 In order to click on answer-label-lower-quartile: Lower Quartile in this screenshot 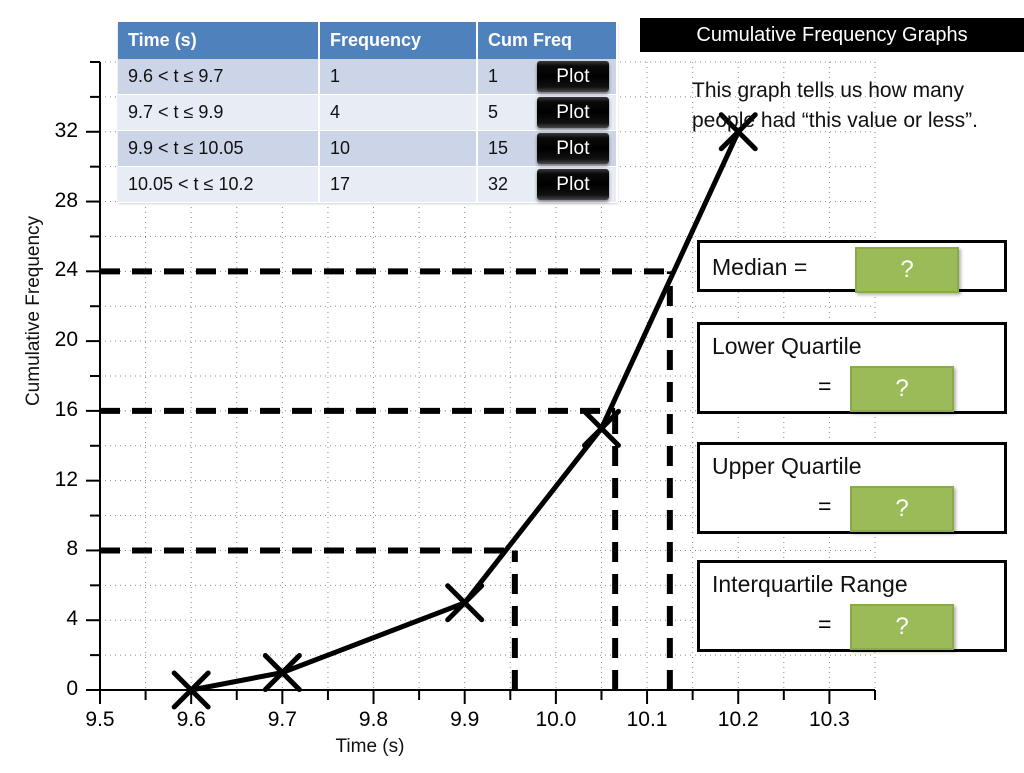, I will do `click(787, 346)`.